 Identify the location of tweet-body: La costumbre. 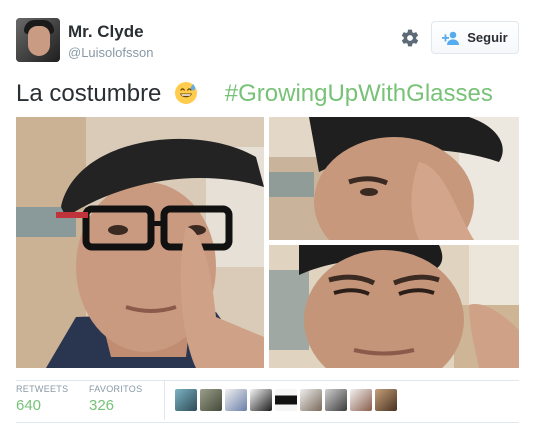
(89, 93).